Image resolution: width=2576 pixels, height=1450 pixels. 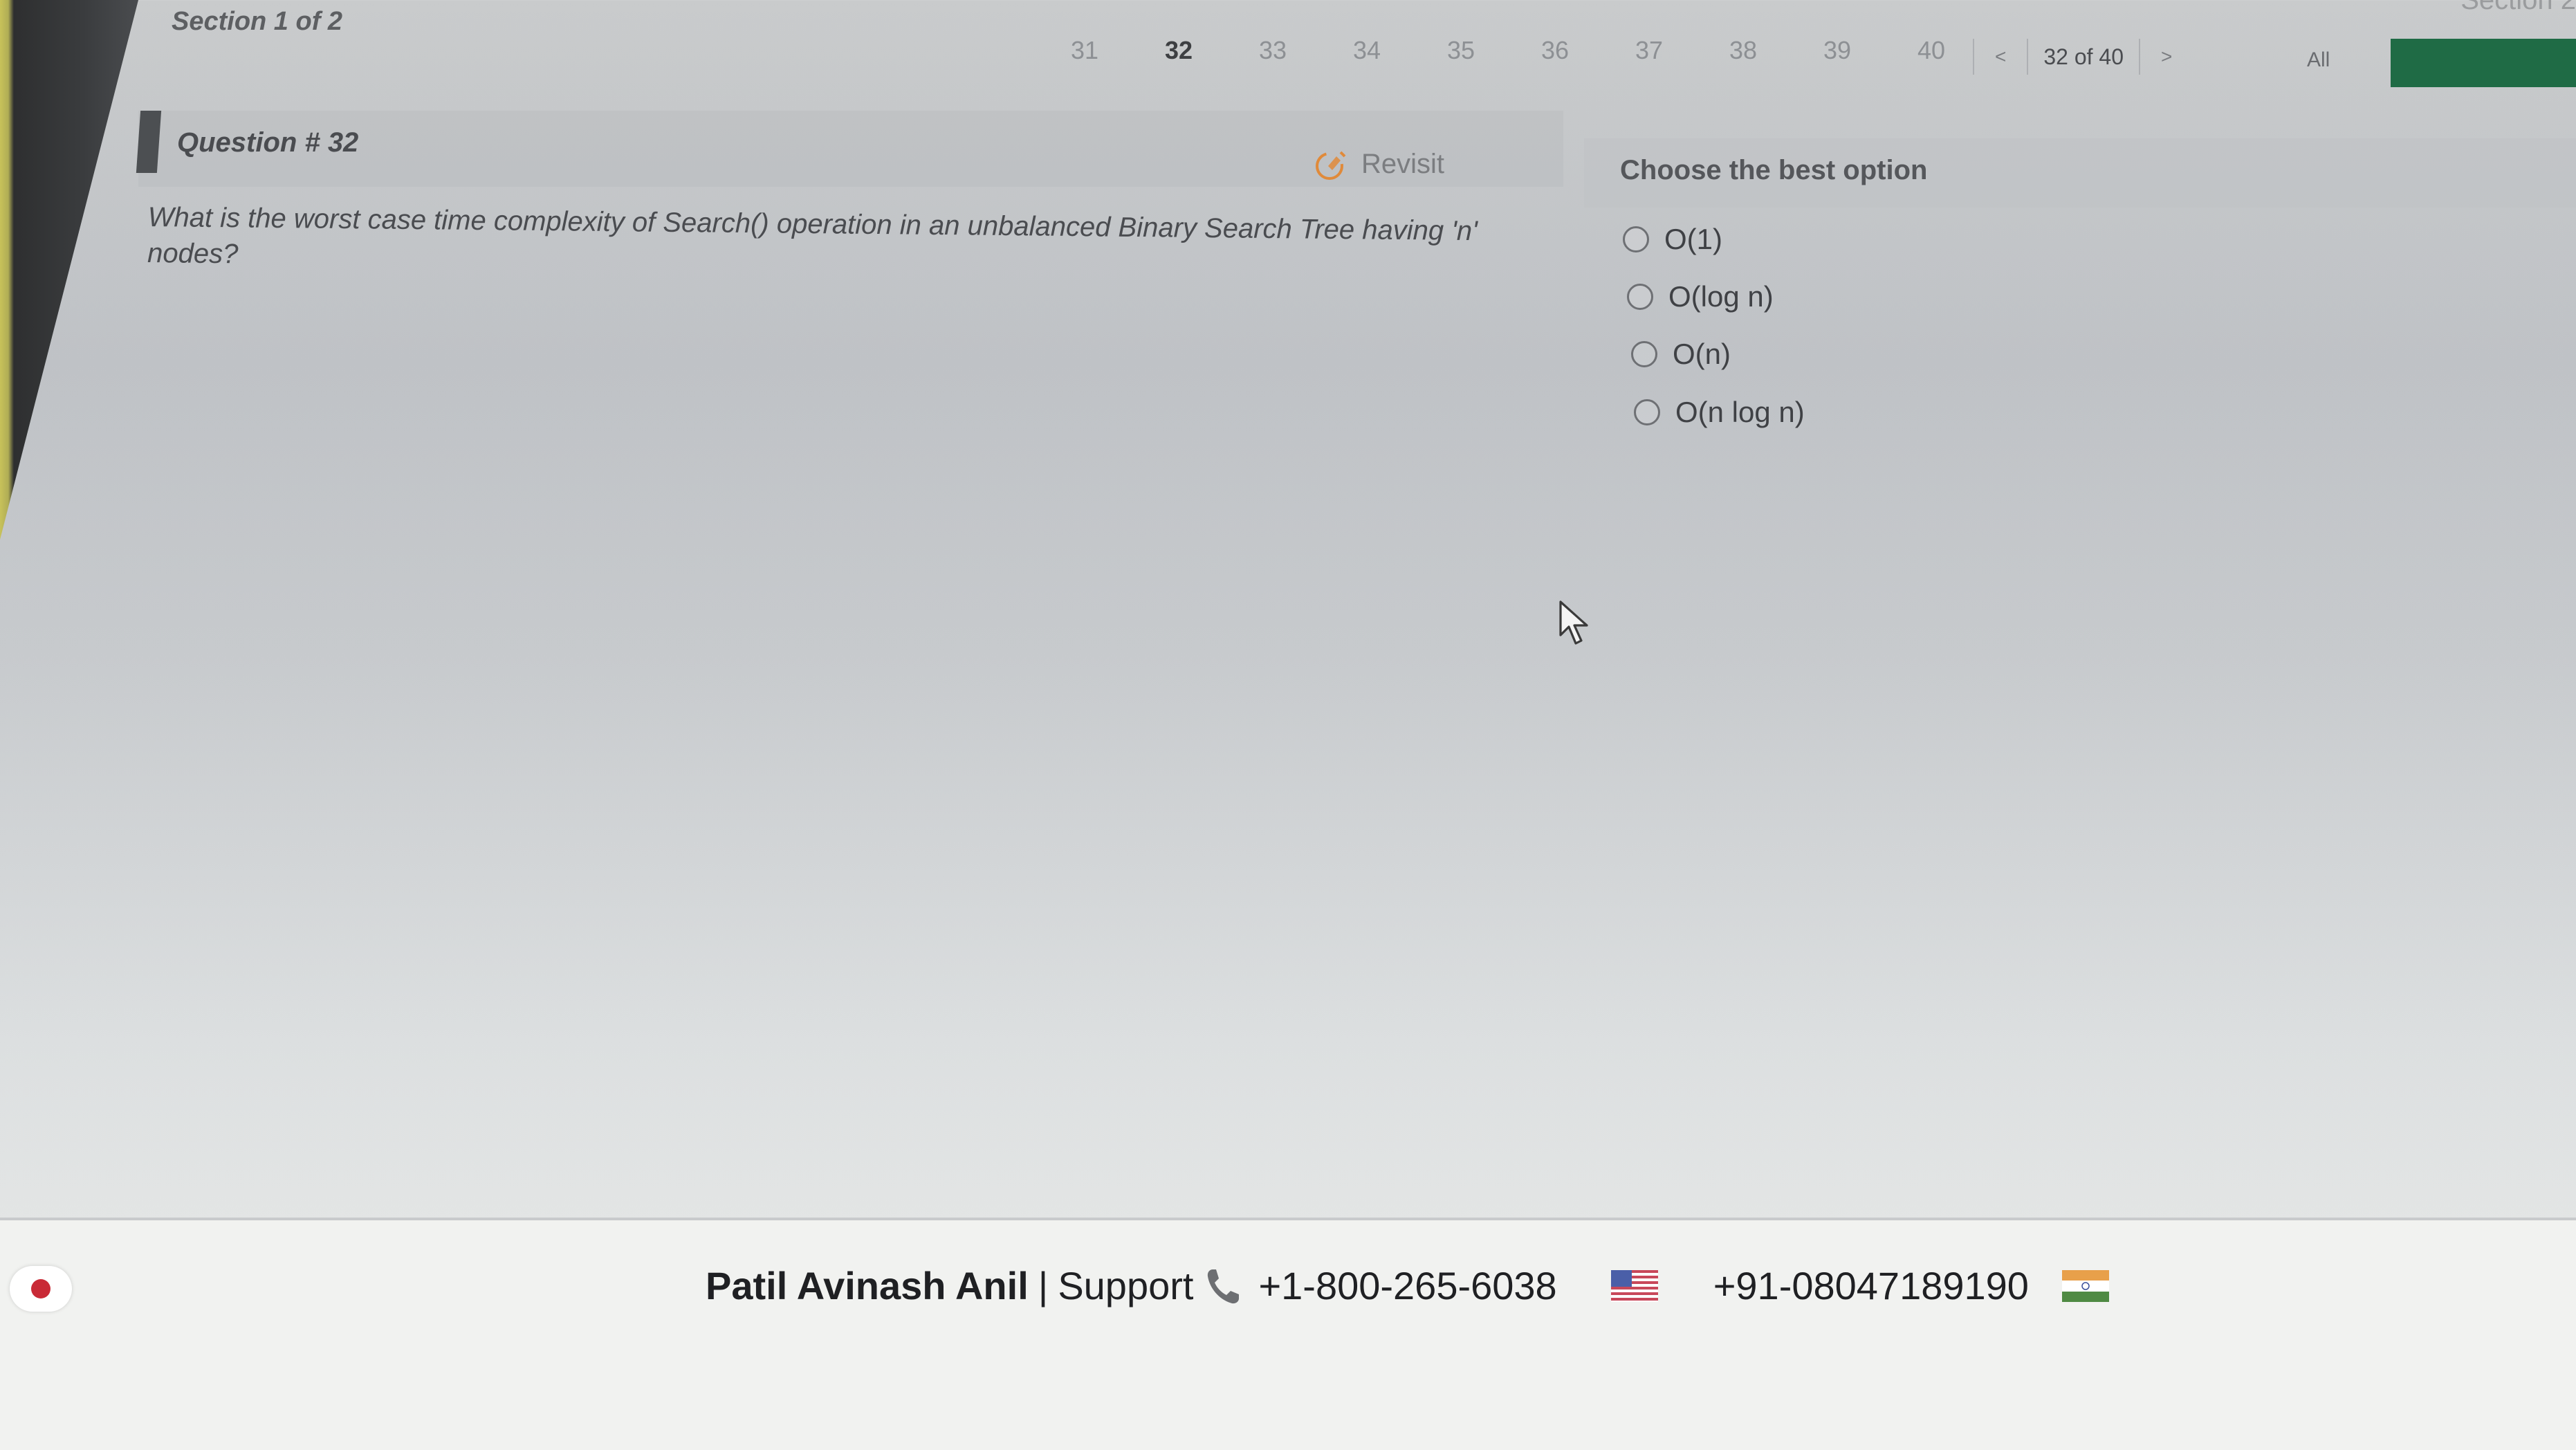 I want to click on question-link-39: 39, so click(x=1837, y=50).